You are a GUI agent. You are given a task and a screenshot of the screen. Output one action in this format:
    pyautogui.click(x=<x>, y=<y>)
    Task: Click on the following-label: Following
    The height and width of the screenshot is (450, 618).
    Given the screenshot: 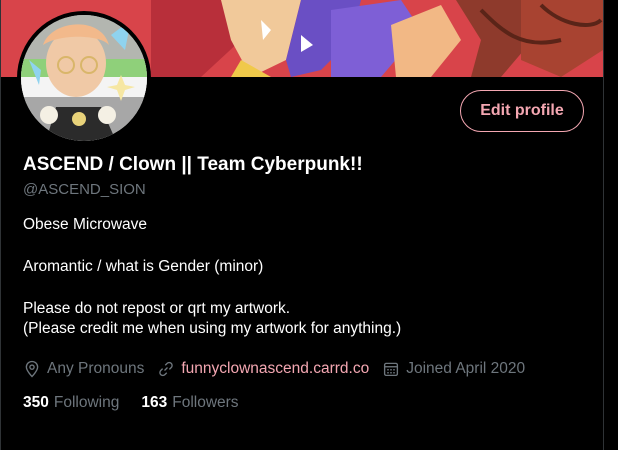 What is the action you would take?
    pyautogui.click(x=86, y=402)
    